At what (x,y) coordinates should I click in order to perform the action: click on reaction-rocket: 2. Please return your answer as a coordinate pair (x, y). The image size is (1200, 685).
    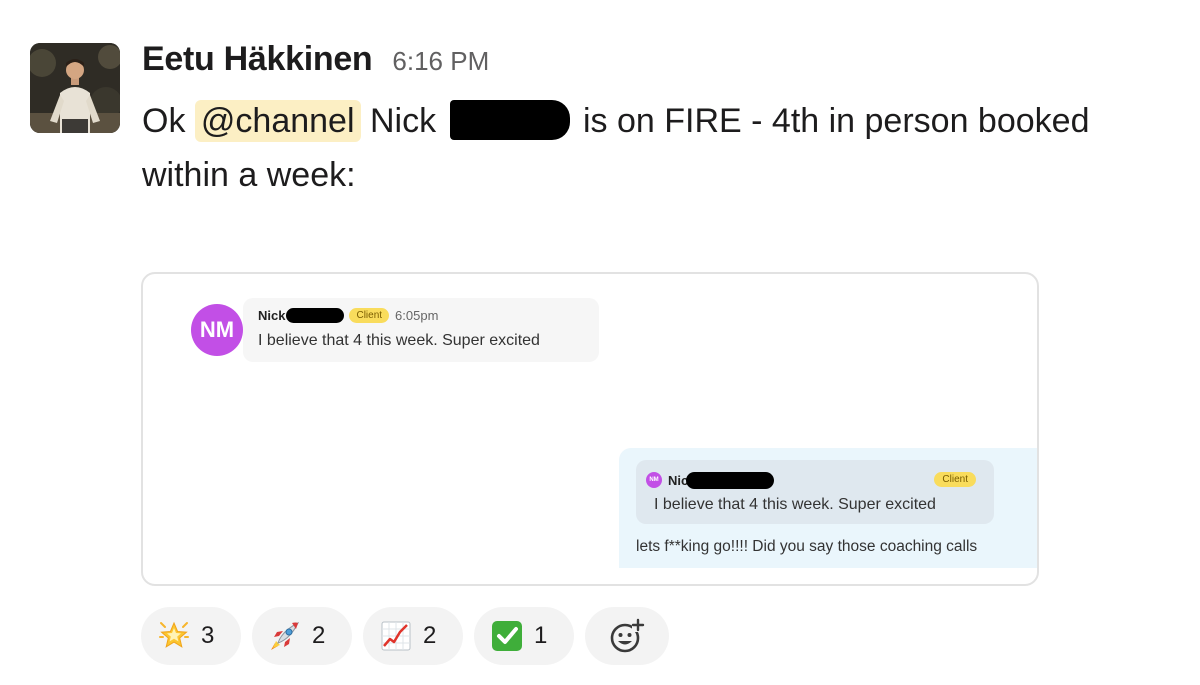
    Looking at the image, I should click on (302, 636).